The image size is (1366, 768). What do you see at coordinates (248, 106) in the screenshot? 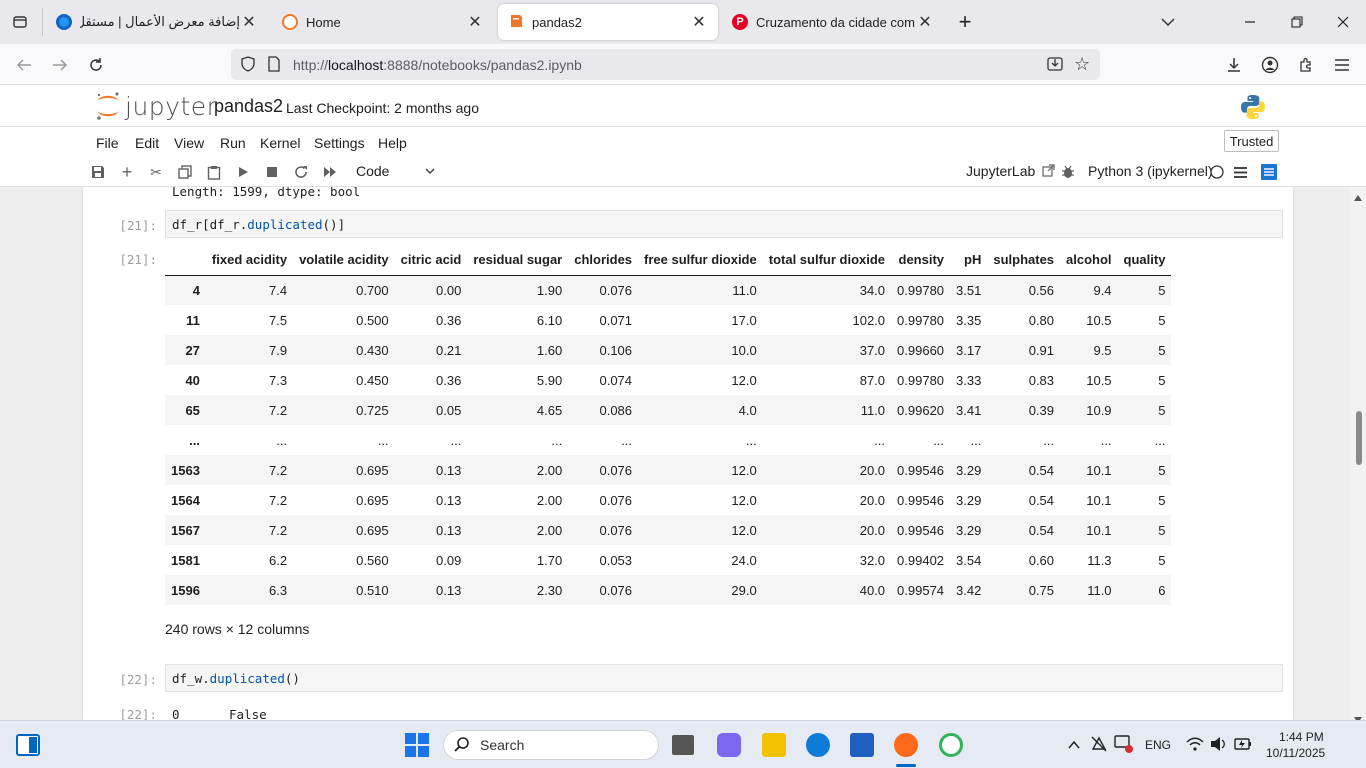
I see `notebook-title: pandas2` at bounding box center [248, 106].